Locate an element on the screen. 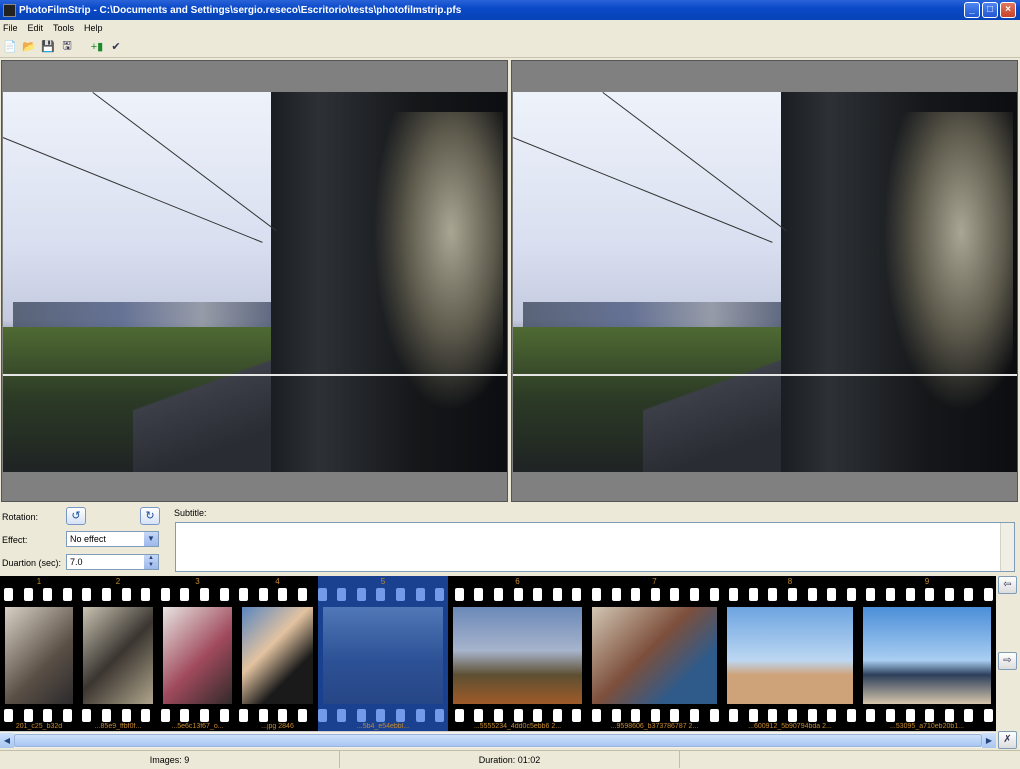  remove-image-button: ✗ is located at coordinates (1007, 740).